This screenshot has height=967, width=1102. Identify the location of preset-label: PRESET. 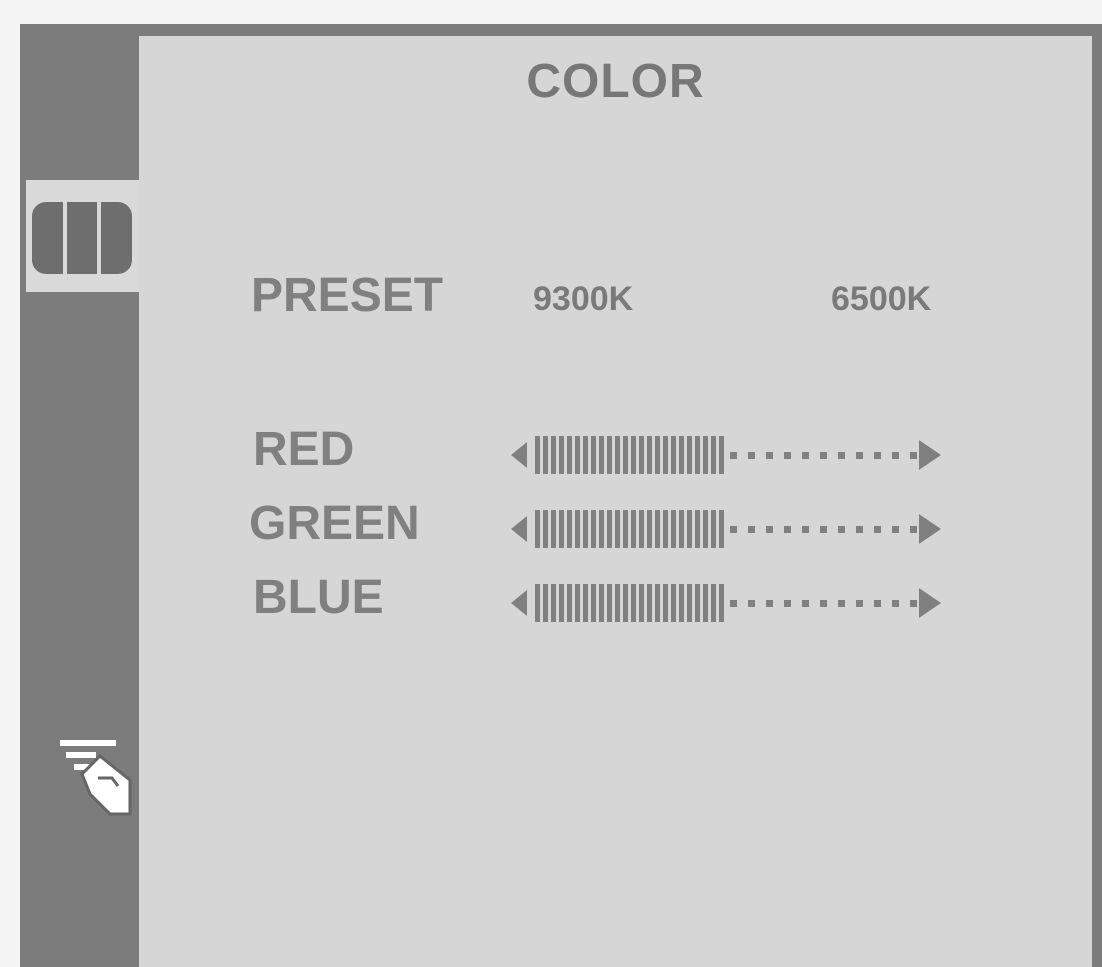
(347, 295).